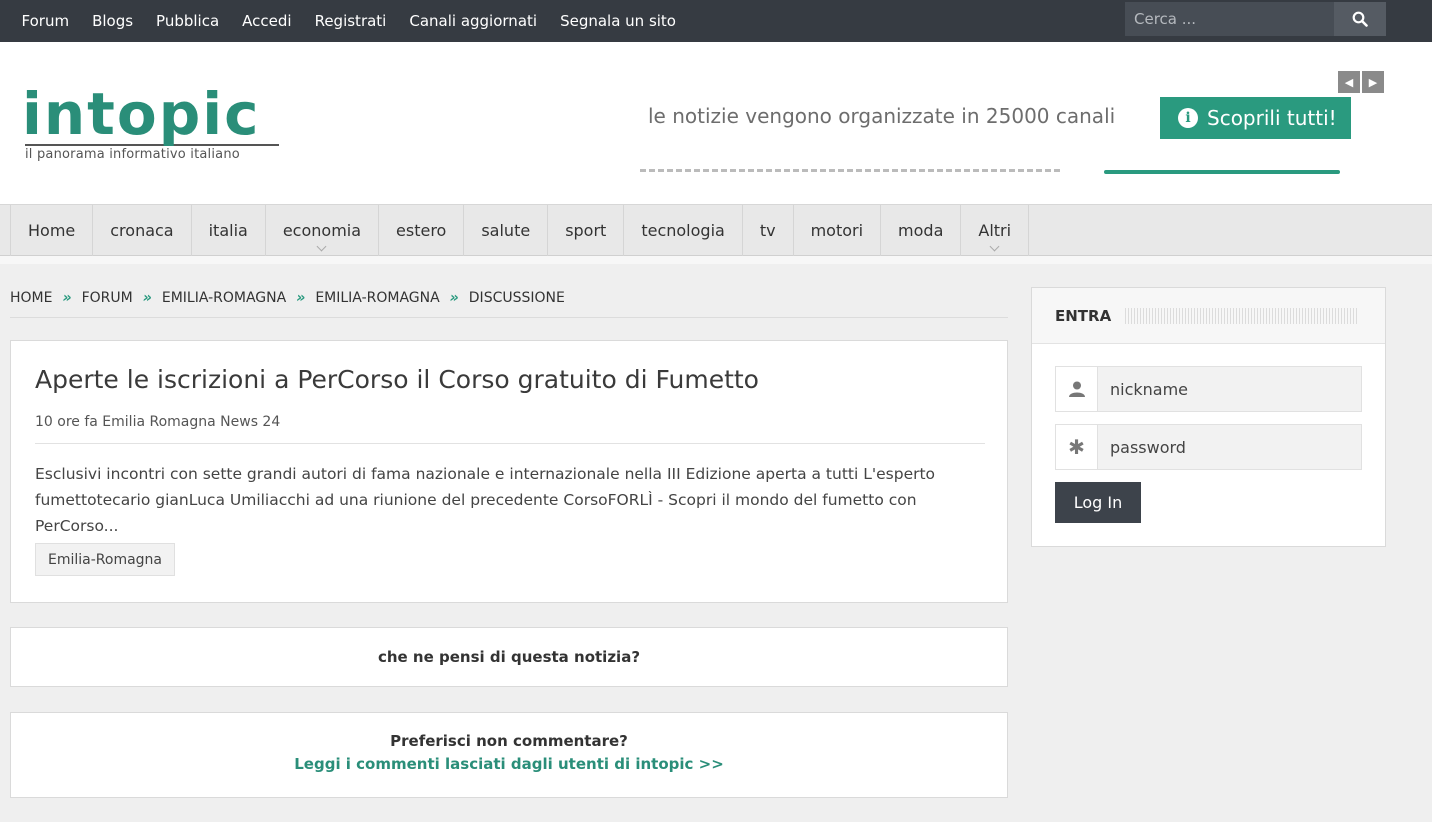  I want to click on topnav-blogs: Blogs, so click(113, 21).